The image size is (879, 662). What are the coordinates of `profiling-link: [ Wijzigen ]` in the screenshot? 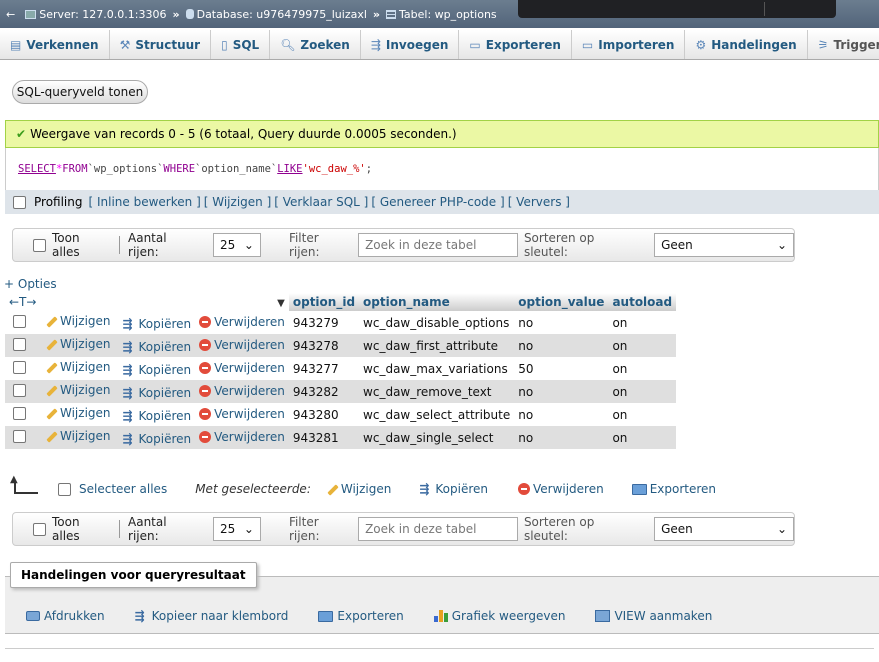 It's located at (238, 202).